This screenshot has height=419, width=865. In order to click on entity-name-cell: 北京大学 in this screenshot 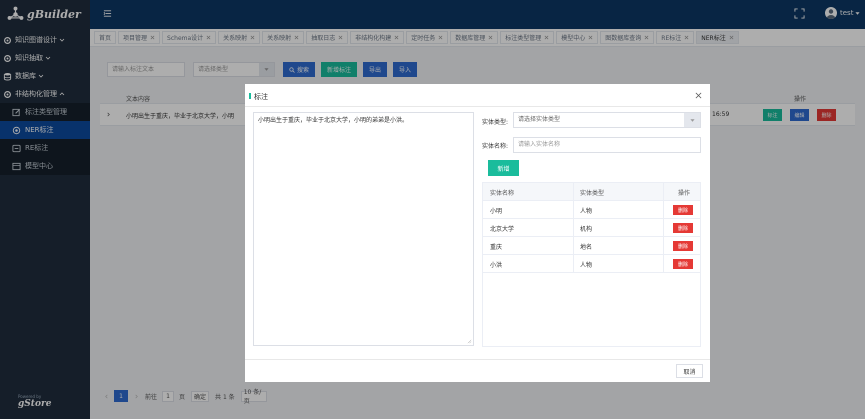, I will do `click(502, 229)`.